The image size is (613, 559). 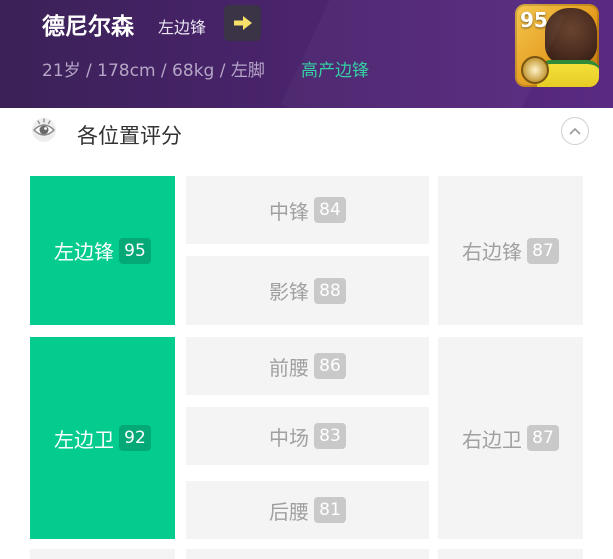 What do you see at coordinates (330, 510) in the screenshot?
I see `position-score: 81` at bounding box center [330, 510].